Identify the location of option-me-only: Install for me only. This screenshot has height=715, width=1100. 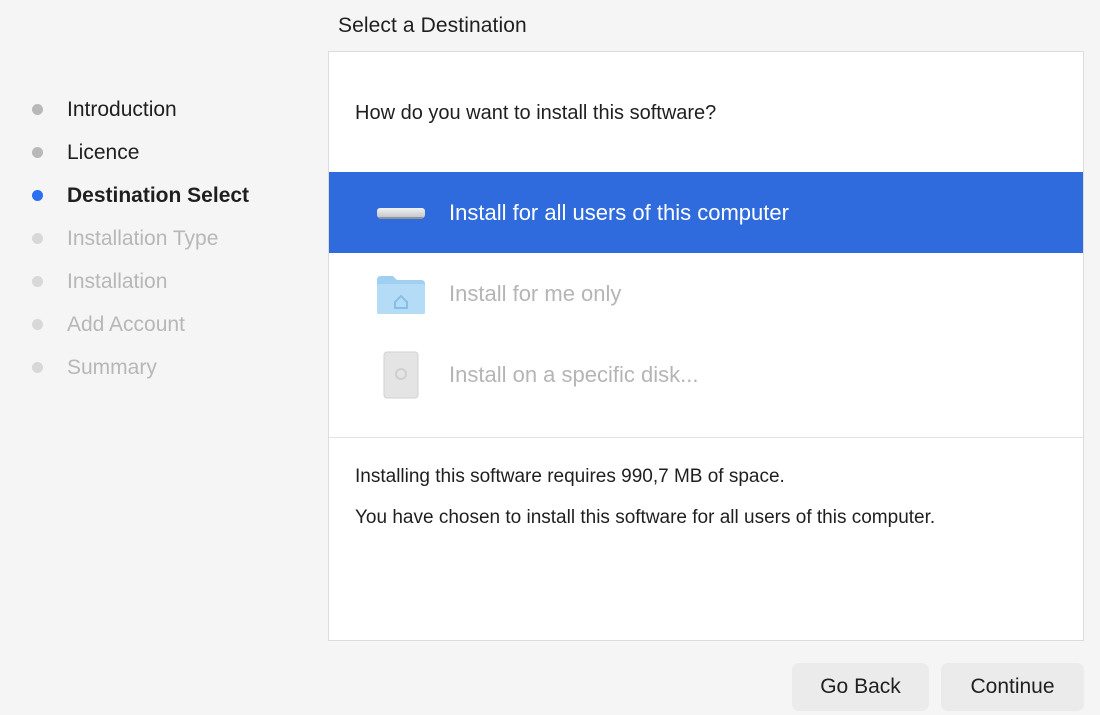
(706, 293).